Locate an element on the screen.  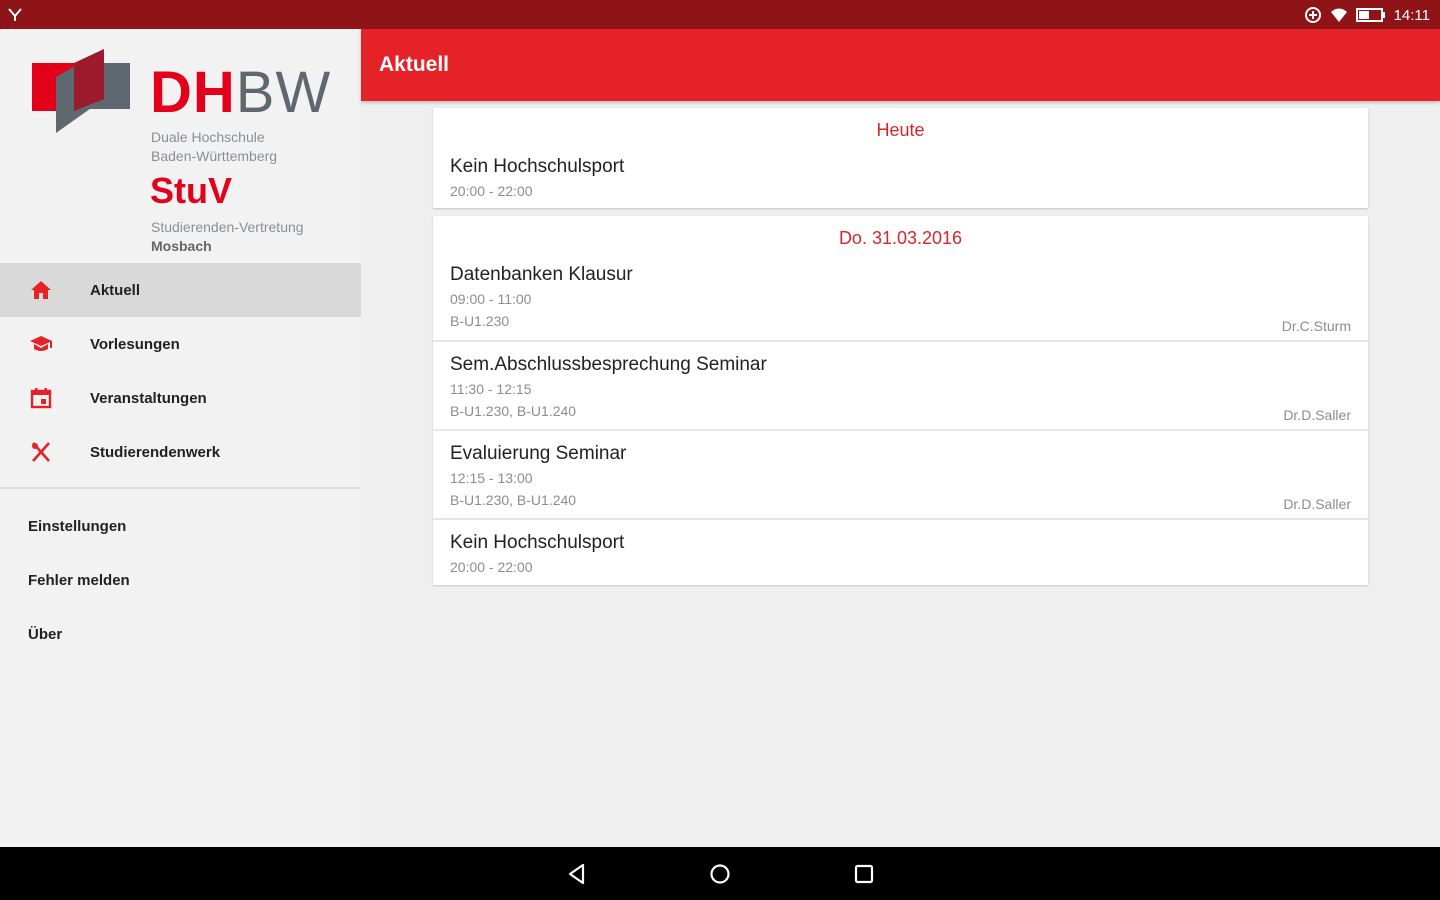
wifi-icon is located at coordinates (1338, 15).